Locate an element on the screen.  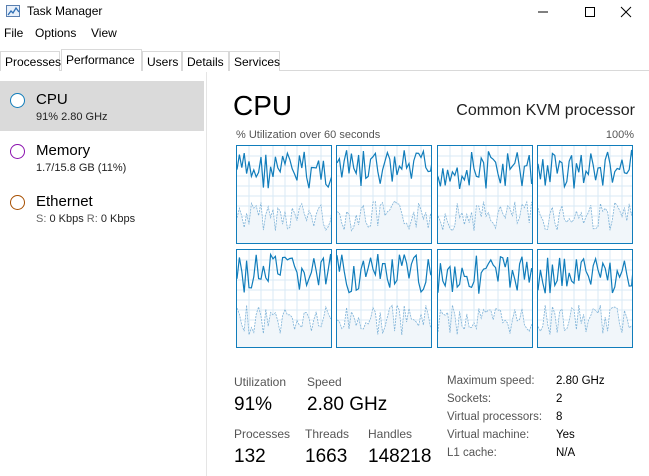
sidebar-item-memory: Memory 1.7/15.8 GB (11%) is located at coordinates (102, 157).